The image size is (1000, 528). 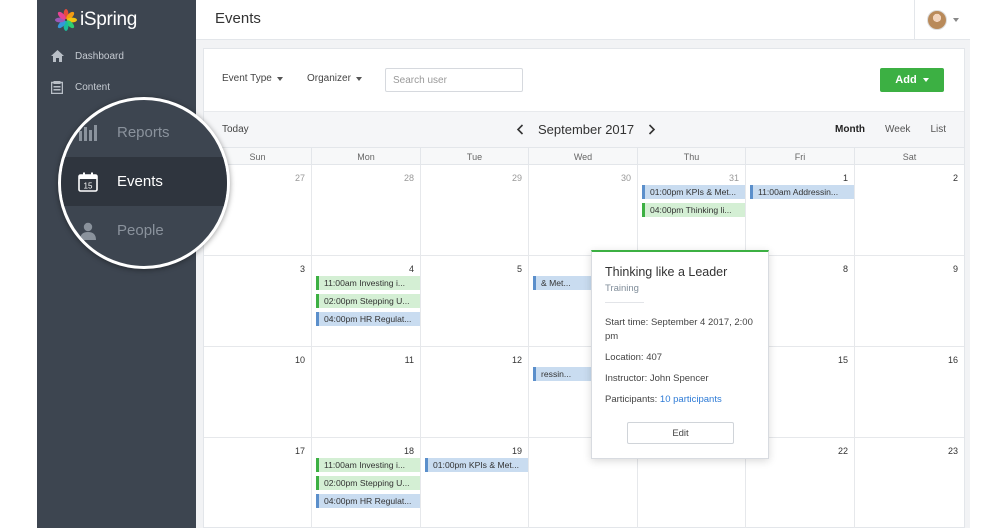 What do you see at coordinates (258, 392) in the screenshot?
I see `calendar-day-cell: 10` at bounding box center [258, 392].